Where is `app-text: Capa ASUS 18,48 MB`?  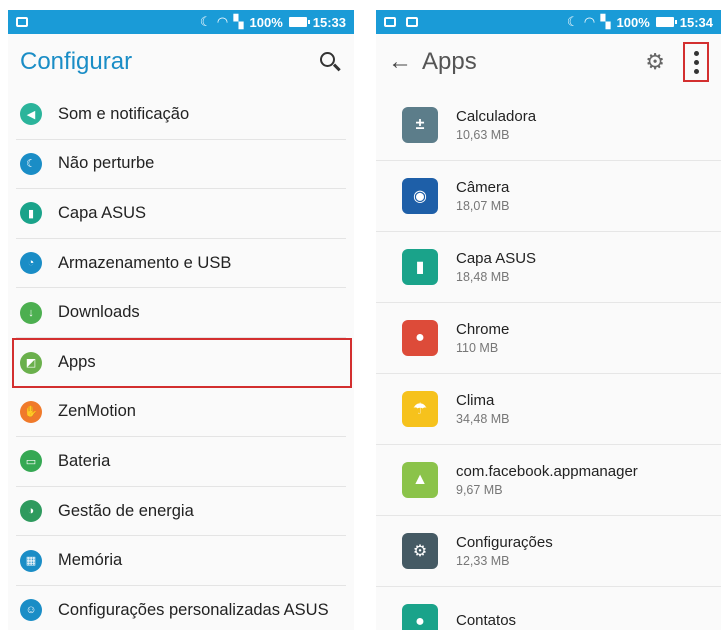 app-text: Capa ASUS 18,48 MB is located at coordinates (496, 267).